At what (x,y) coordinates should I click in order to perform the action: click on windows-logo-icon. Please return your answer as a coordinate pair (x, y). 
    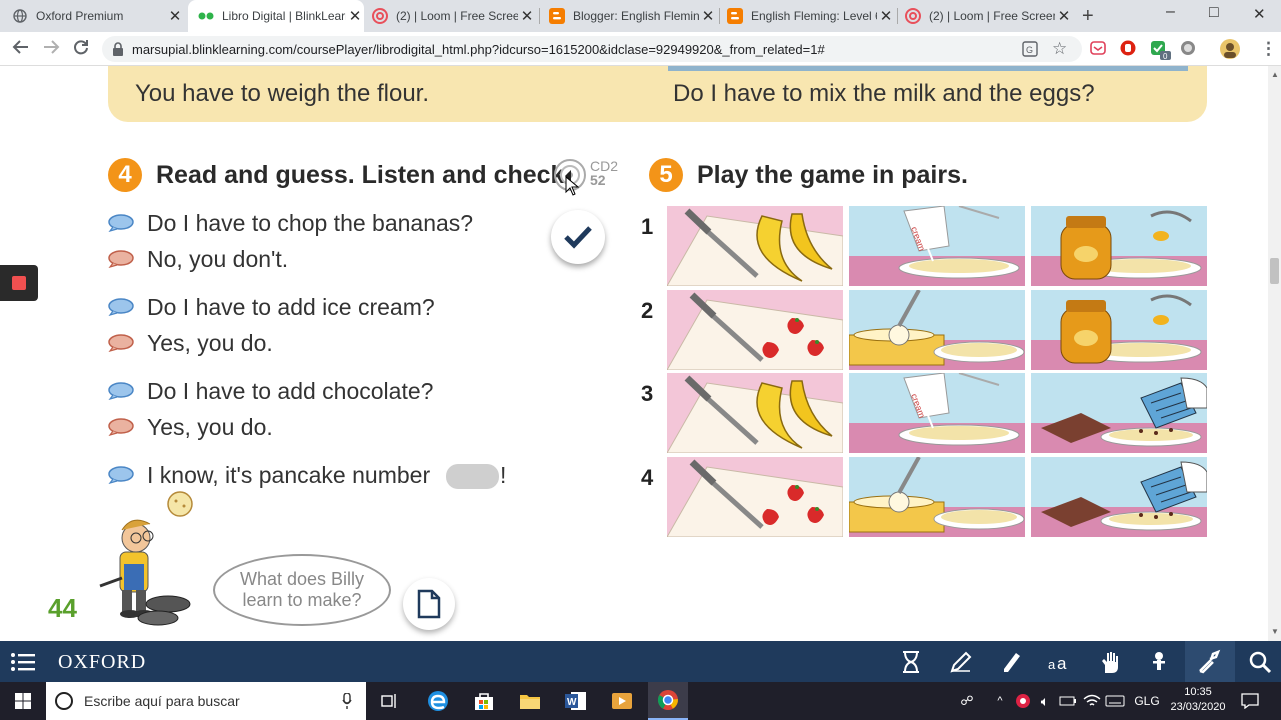
    Looking at the image, I should click on (23, 701).